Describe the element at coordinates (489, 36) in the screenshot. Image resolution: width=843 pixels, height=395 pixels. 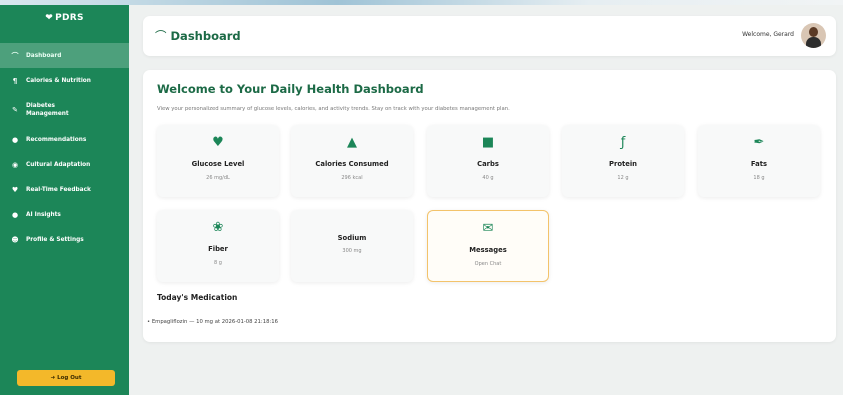
I see `header: ⌒ Dashboard Welcome, Gerard` at that location.